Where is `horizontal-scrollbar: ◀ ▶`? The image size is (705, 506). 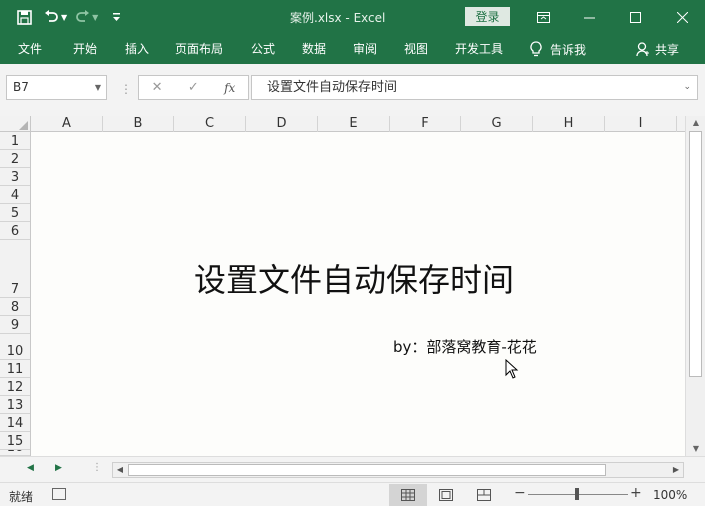
horizontal-scrollbar: ◀ ▶ is located at coordinates (398, 470).